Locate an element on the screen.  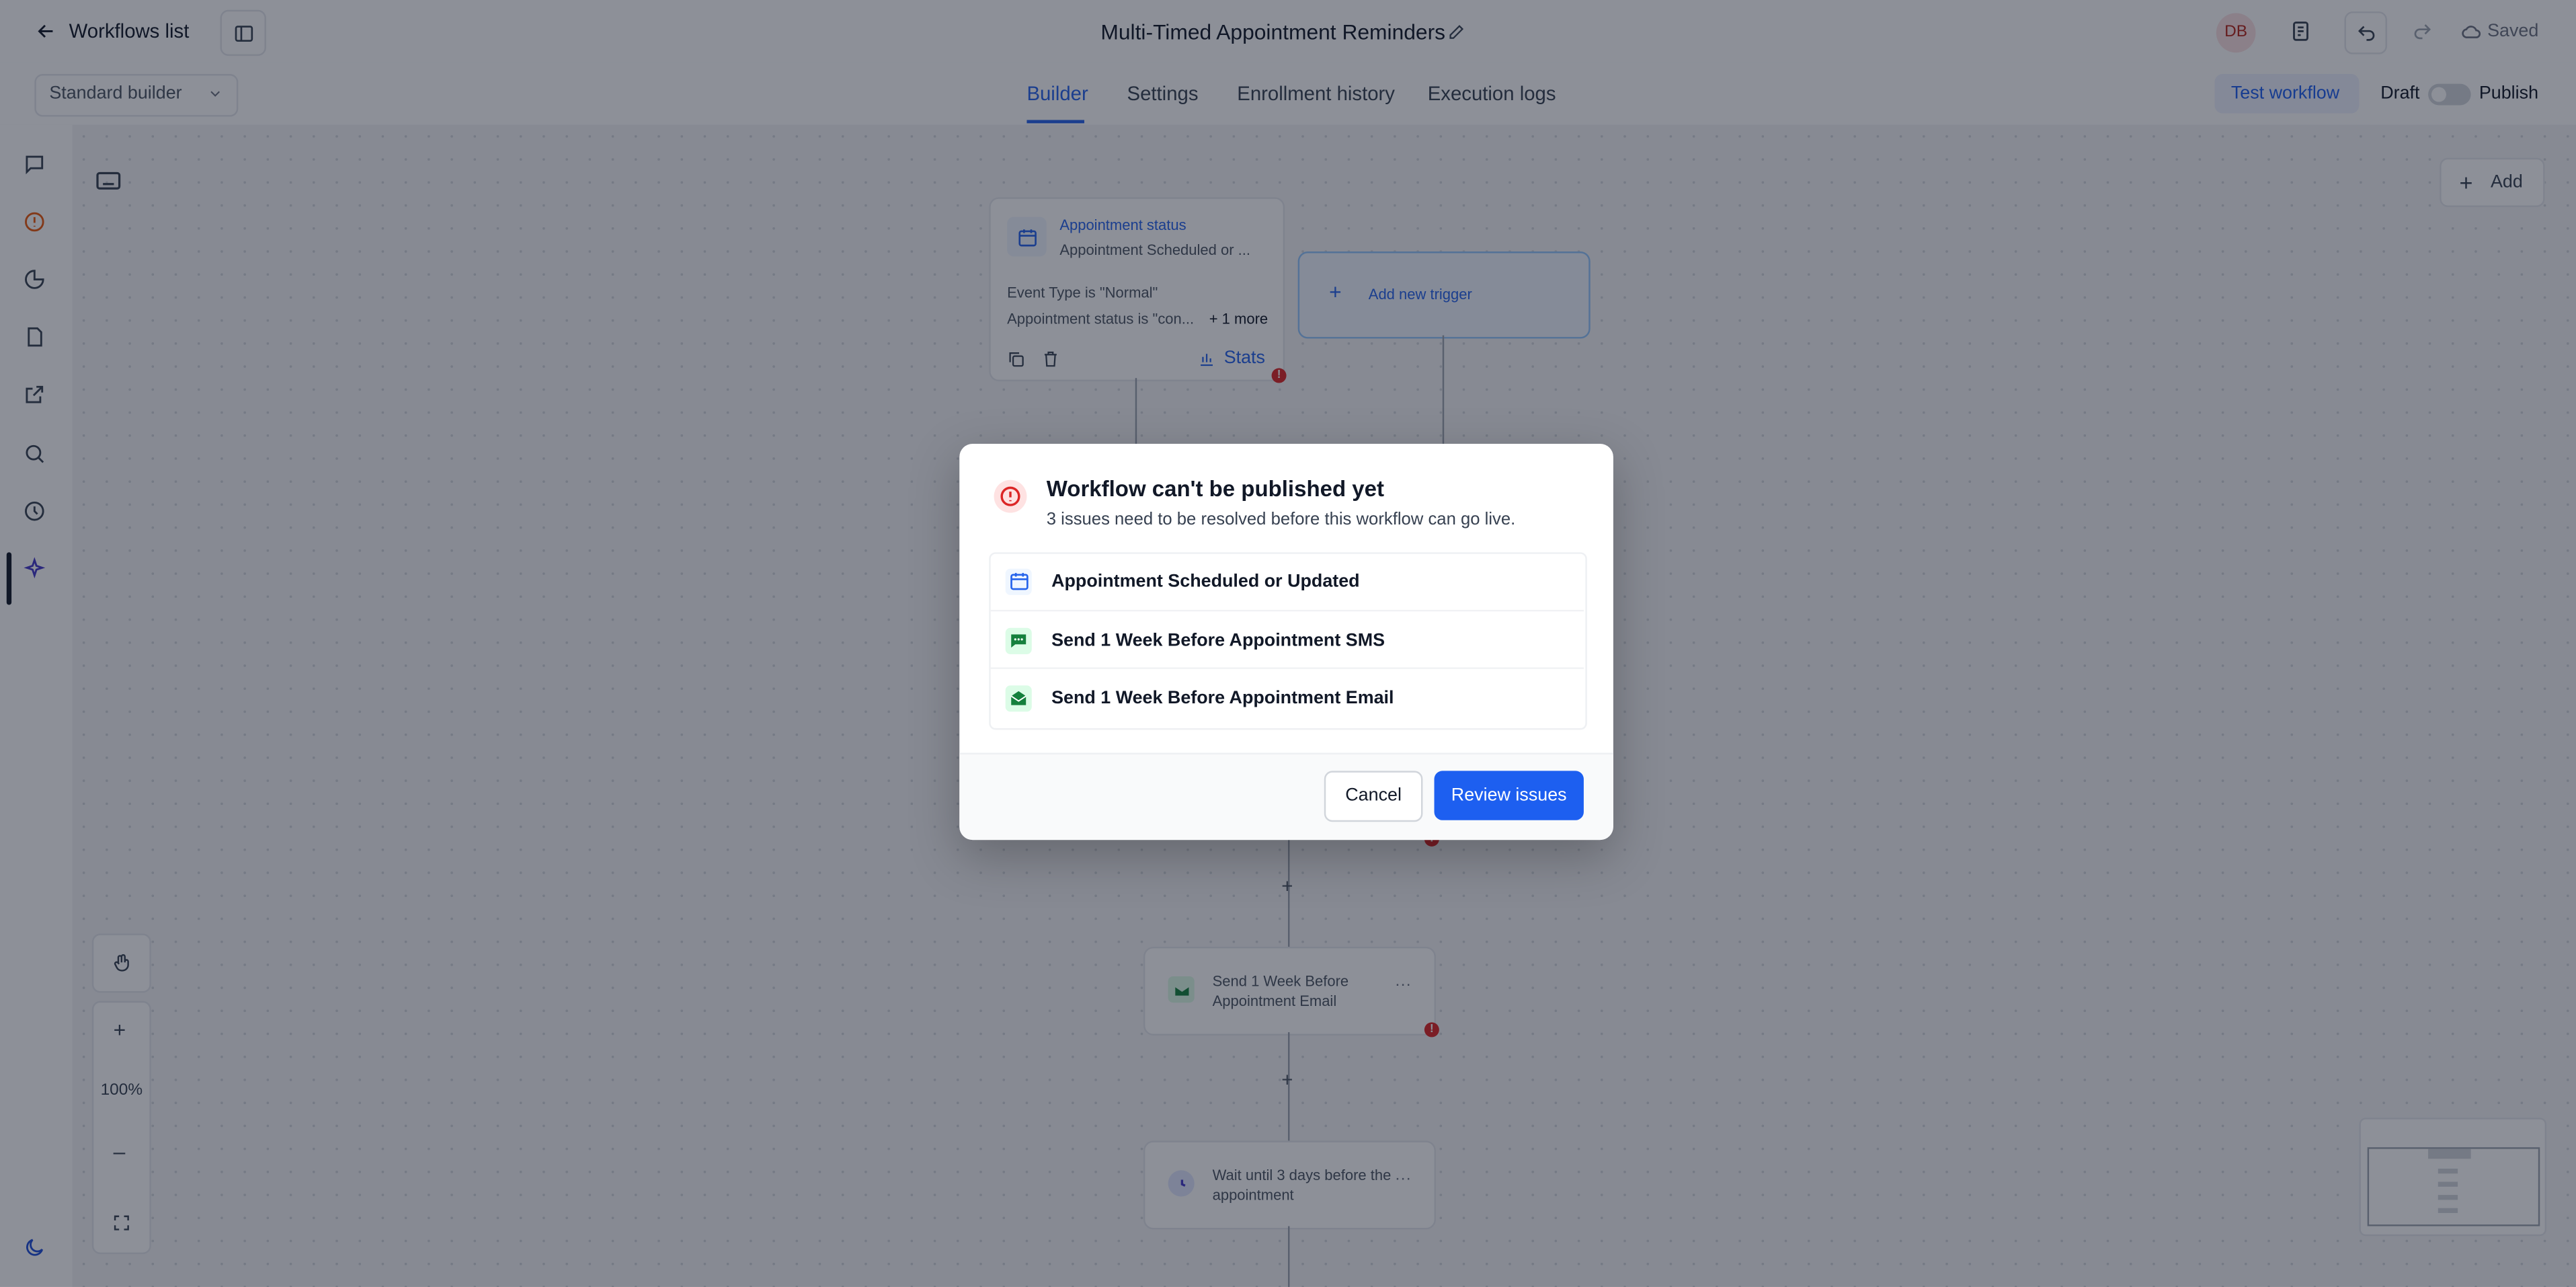
issue-row-email: Send 1 Week Before Appointment Email is located at coordinates (1286, 697).